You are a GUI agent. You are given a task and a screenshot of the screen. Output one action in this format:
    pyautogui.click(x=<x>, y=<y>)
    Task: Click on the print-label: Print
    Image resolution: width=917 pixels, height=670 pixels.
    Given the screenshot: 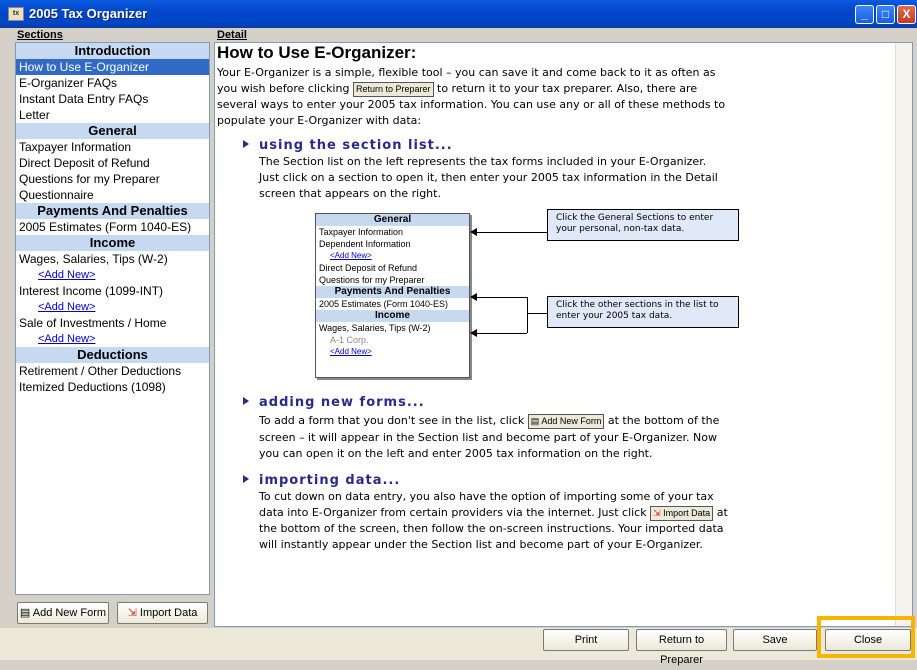 What is the action you would take?
    pyautogui.click(x=586, y=640)
    